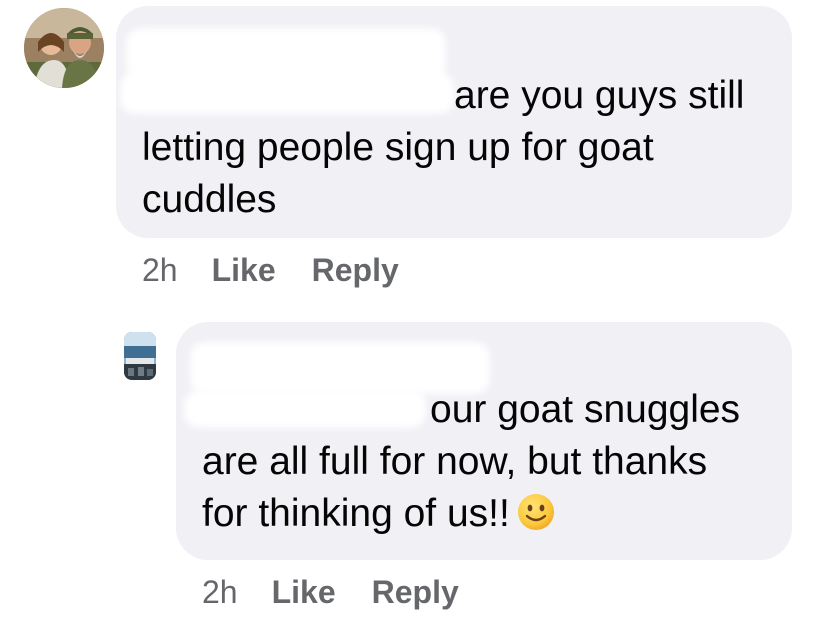  Describe the element at coordinates (599, 95) in the screenshot. I see `comment-text-line-1: are you guys still` at that location.